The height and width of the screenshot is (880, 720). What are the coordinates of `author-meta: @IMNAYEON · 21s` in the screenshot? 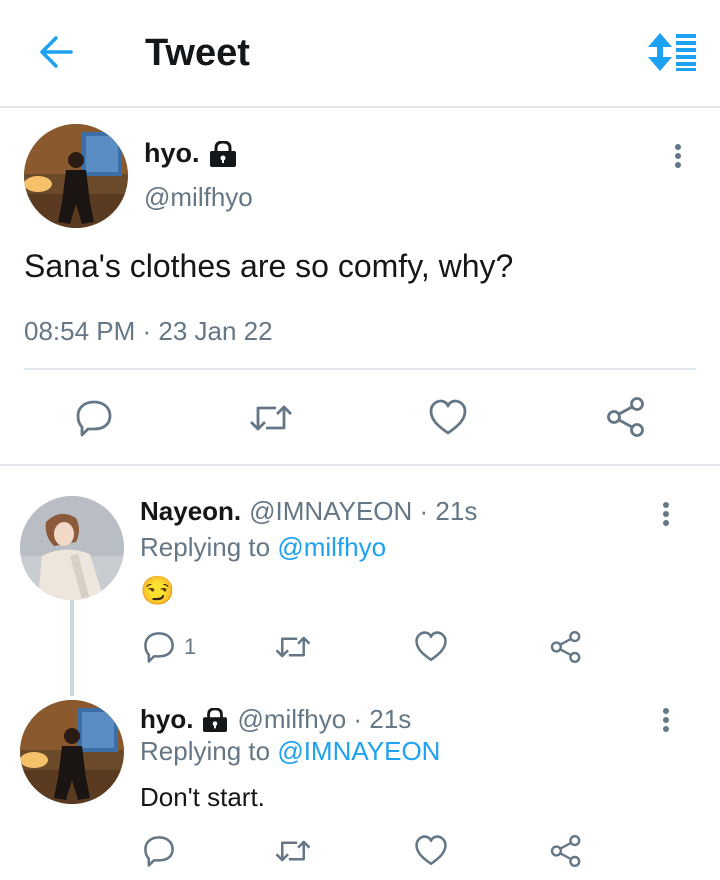 It's located at (363, 511).